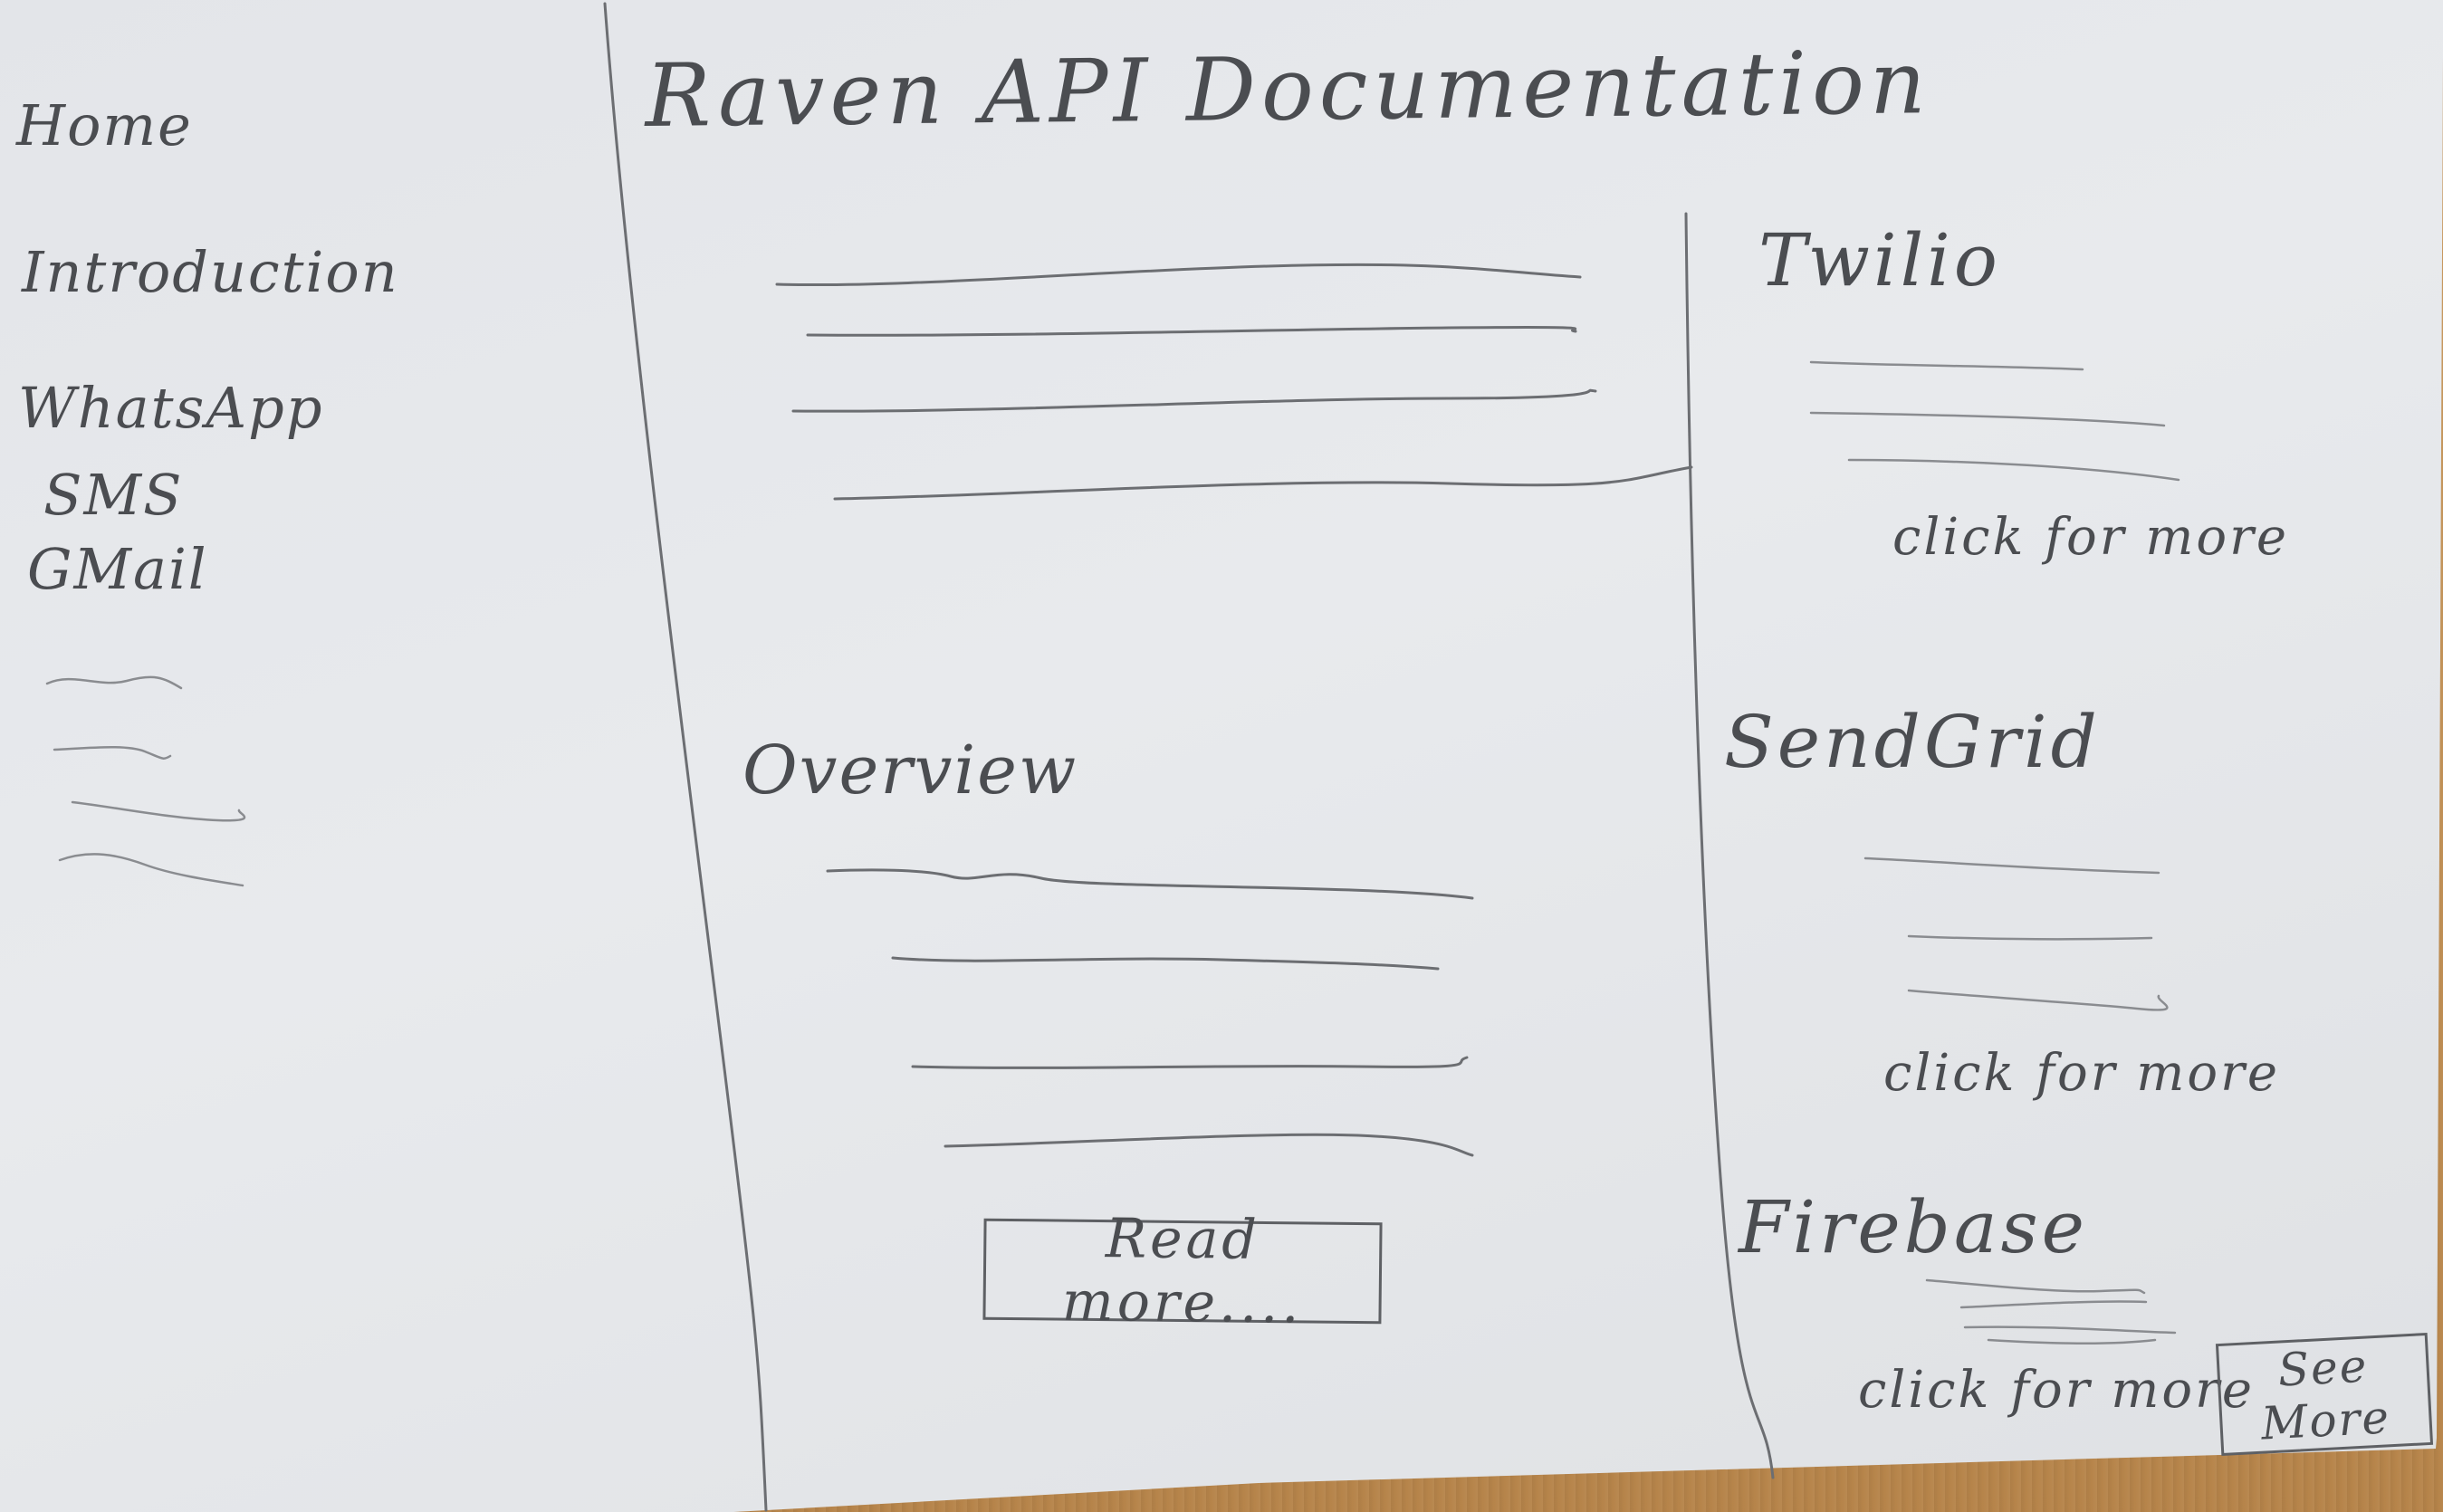 The width and height of the screenshot is (2443, 1512). I want to click on firebase-click-for-more-link: click for more, so click(2056, 1390).